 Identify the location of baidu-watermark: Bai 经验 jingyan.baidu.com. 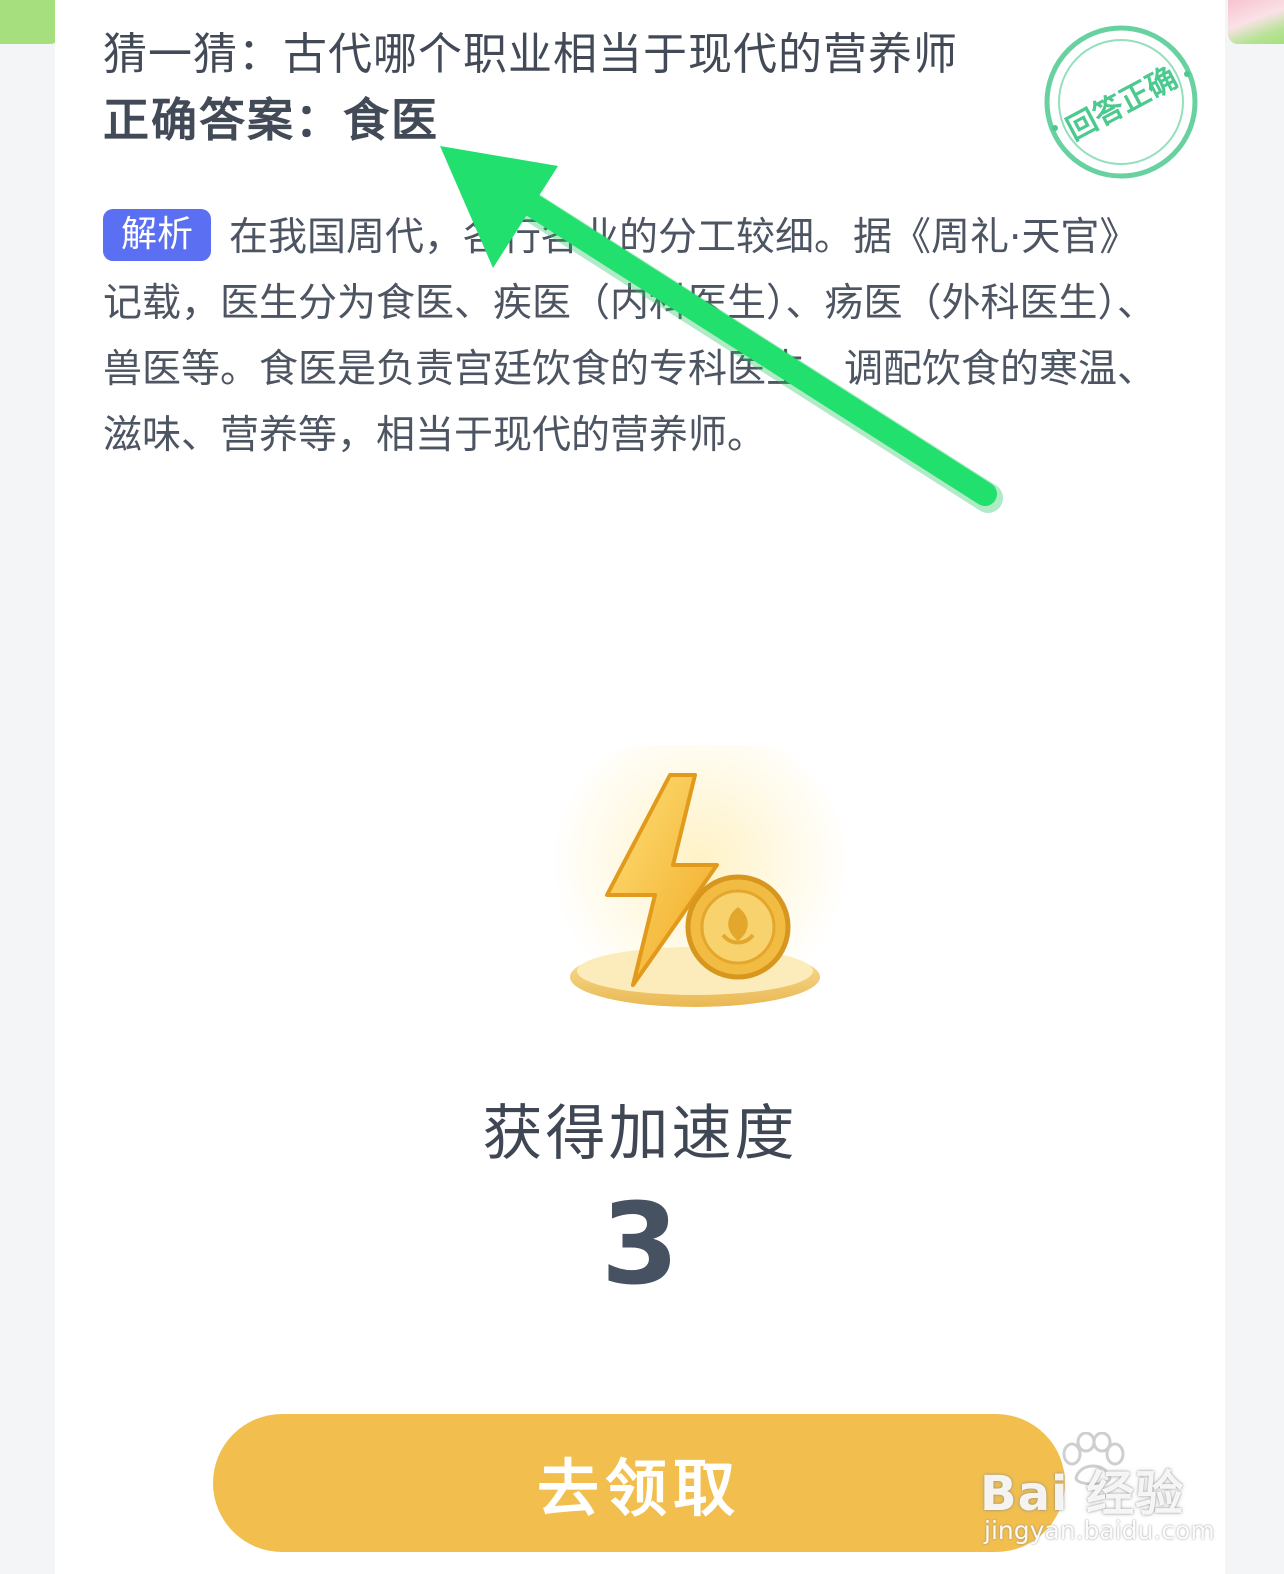
(1100, 1497).